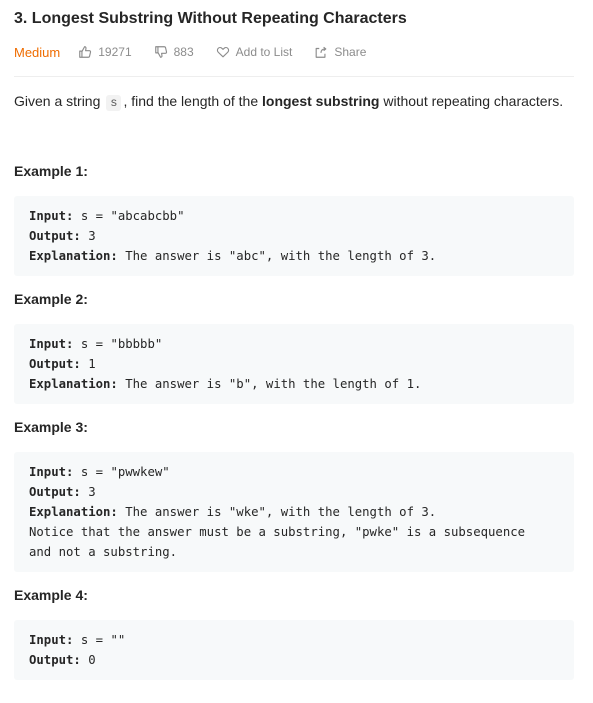 This screenshot has width=593, height=703. Describe the element at coordinates (115, 52) in the screenshot. I see `like-count: 19271` at that location.